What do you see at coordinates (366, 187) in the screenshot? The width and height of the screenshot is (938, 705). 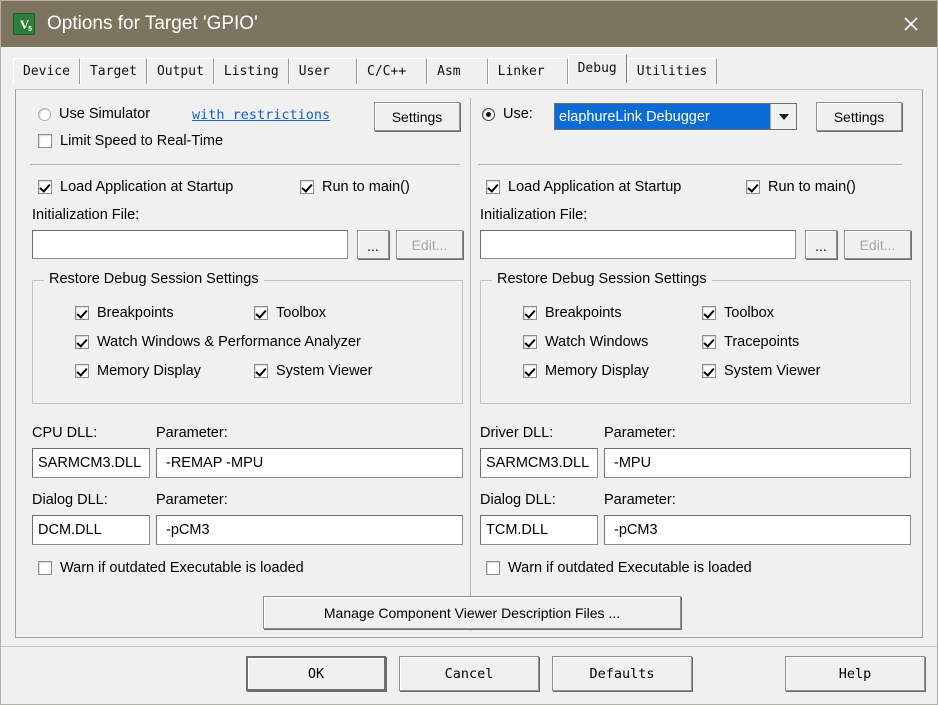 I see `sim-run-to-main-label: Run to main()` at bounding box center [366, 187].